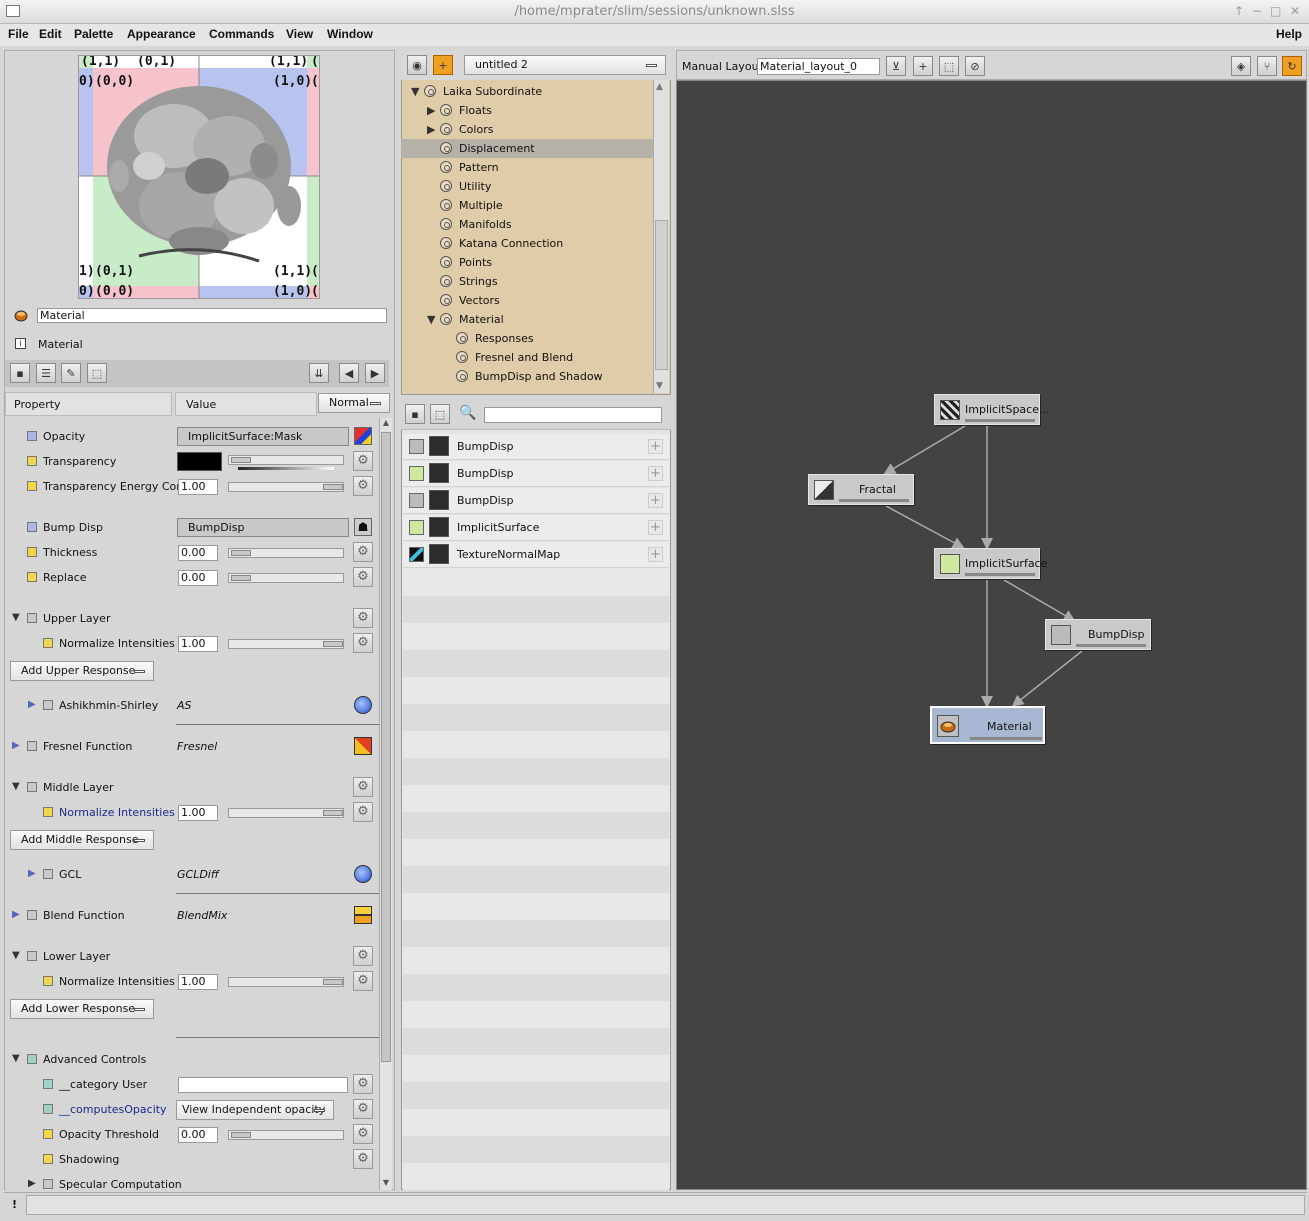 The width and height of the screenshot is (1309, 1221). Describe the element at coordinates (896, 66) in the screenshot. I see `layout-dropdown-icon: ⊻` at that location.